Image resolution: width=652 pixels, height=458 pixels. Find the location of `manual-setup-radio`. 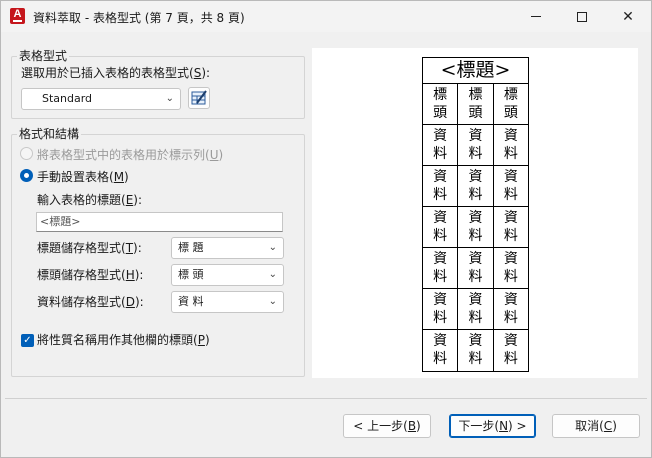

manual-setup-radio is located at coordinates (26, 175).